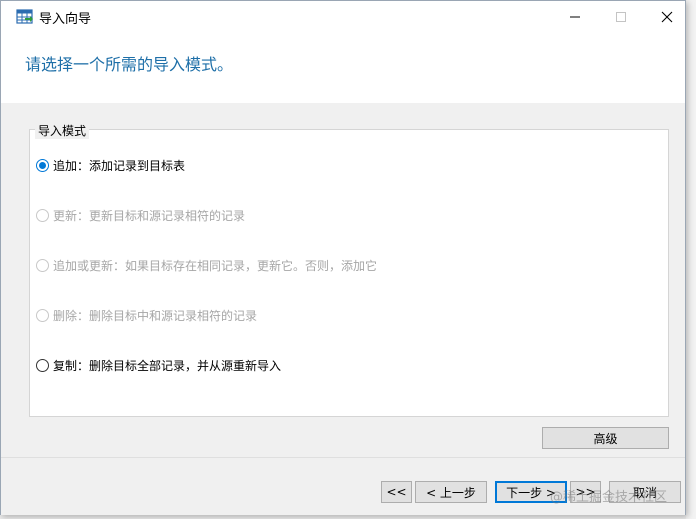 This screenshot has height=519, width=696. I want to click on radio-button-checked, so click(42, 165).